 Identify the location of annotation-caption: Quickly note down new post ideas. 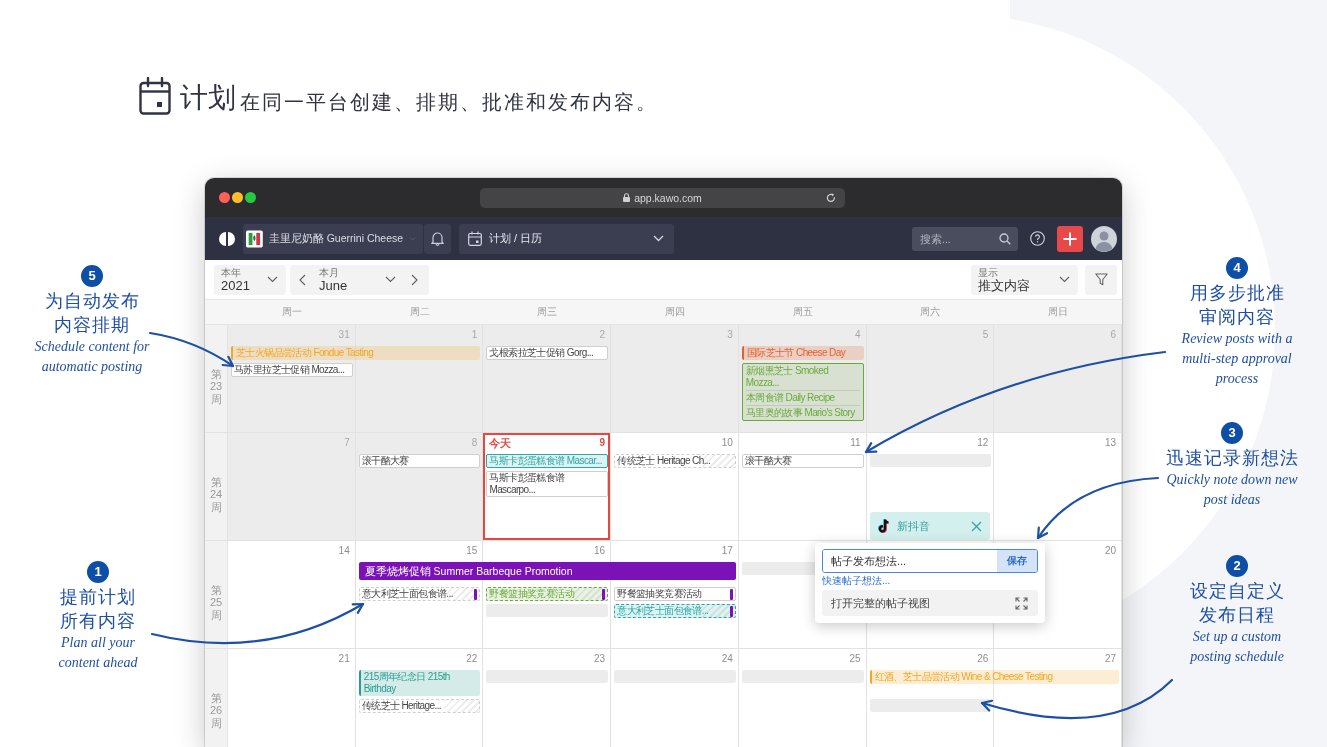
(1232, 490).